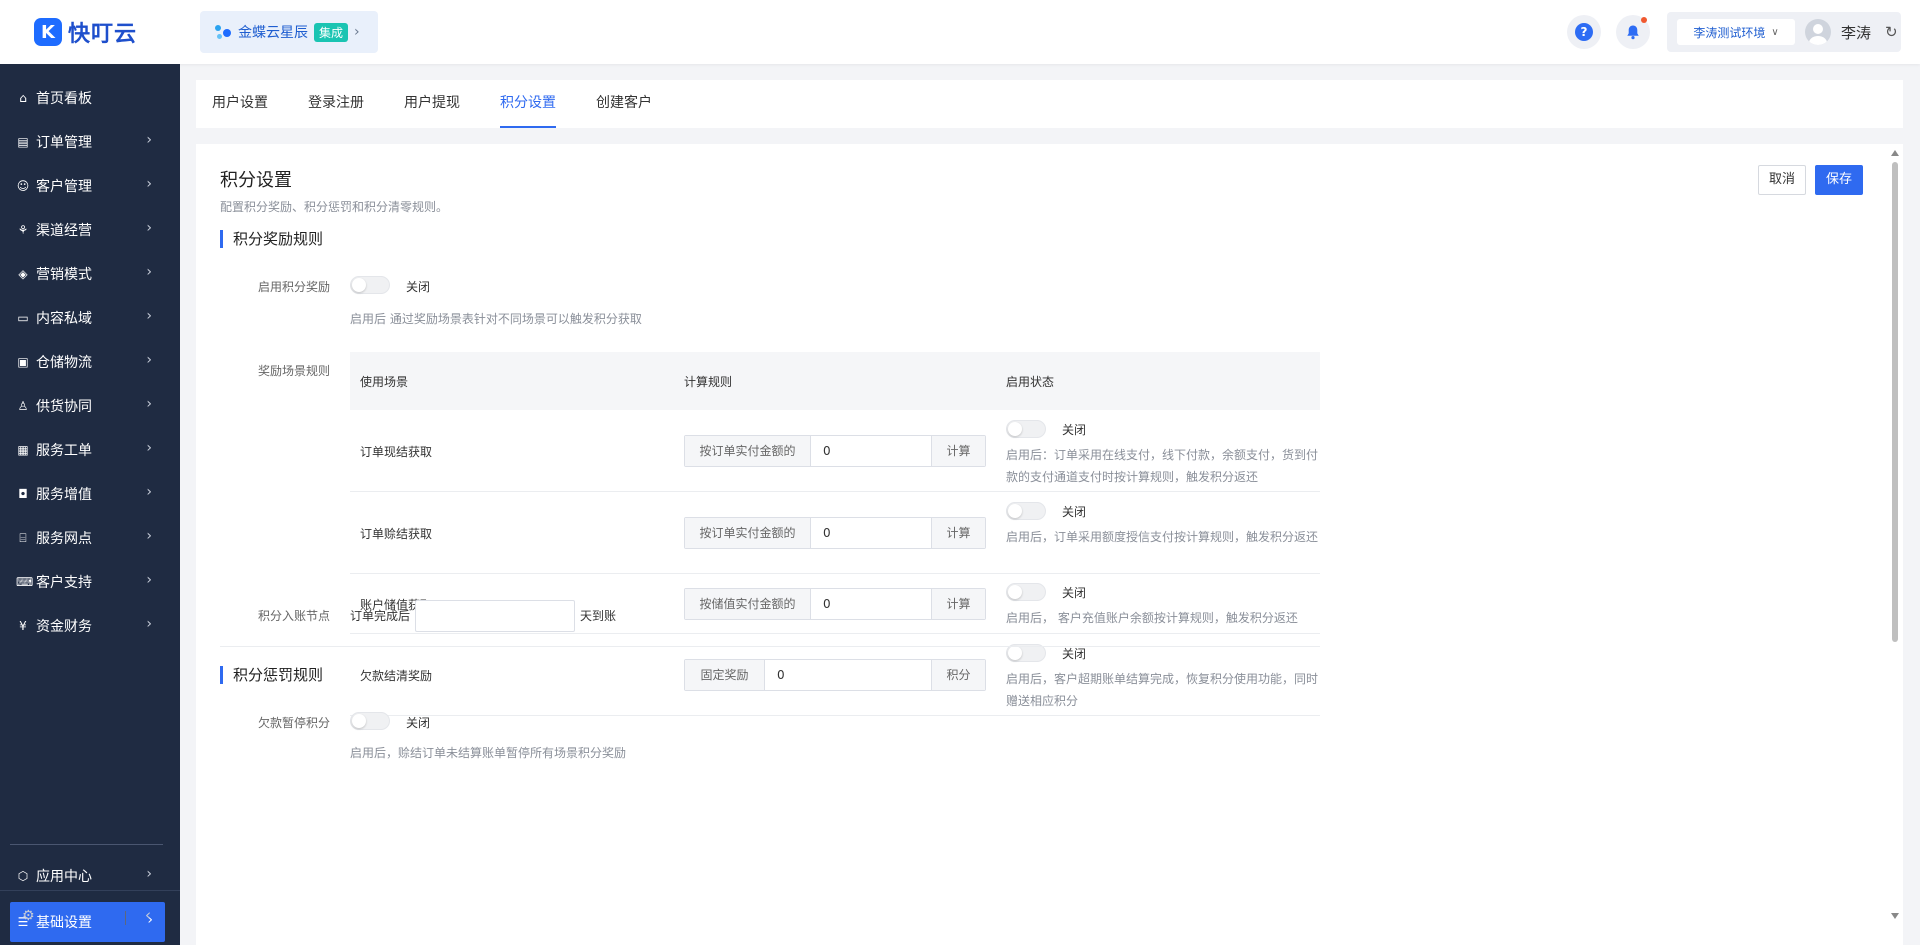  Describe the element at coordinates (293, 616) in the screenshot. I see `points-node-label: 积分入账节点` at that location.